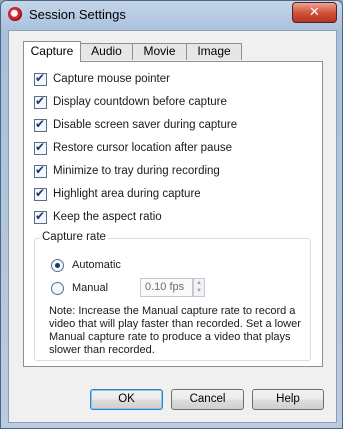  I want to click on radio-manual: Manual, so click(79, 288).